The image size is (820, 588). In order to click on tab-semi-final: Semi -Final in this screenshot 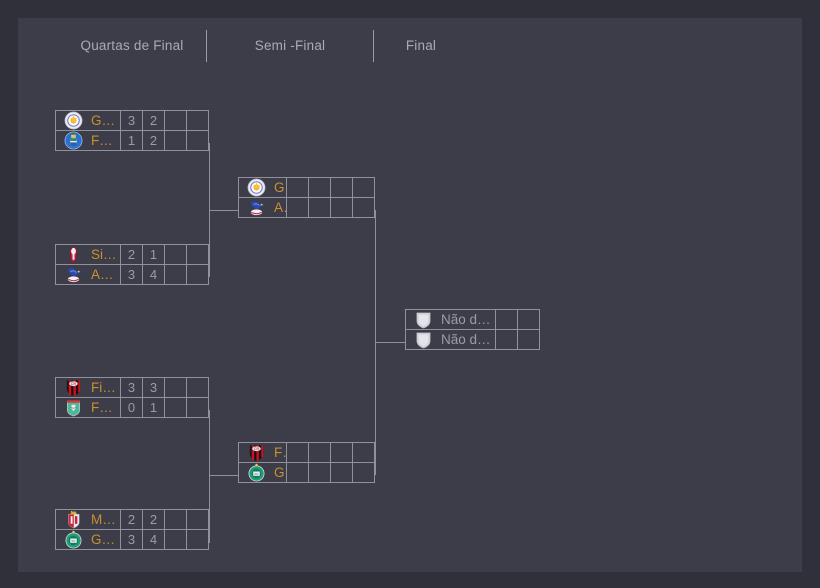, I will do `click(290, 45)`.